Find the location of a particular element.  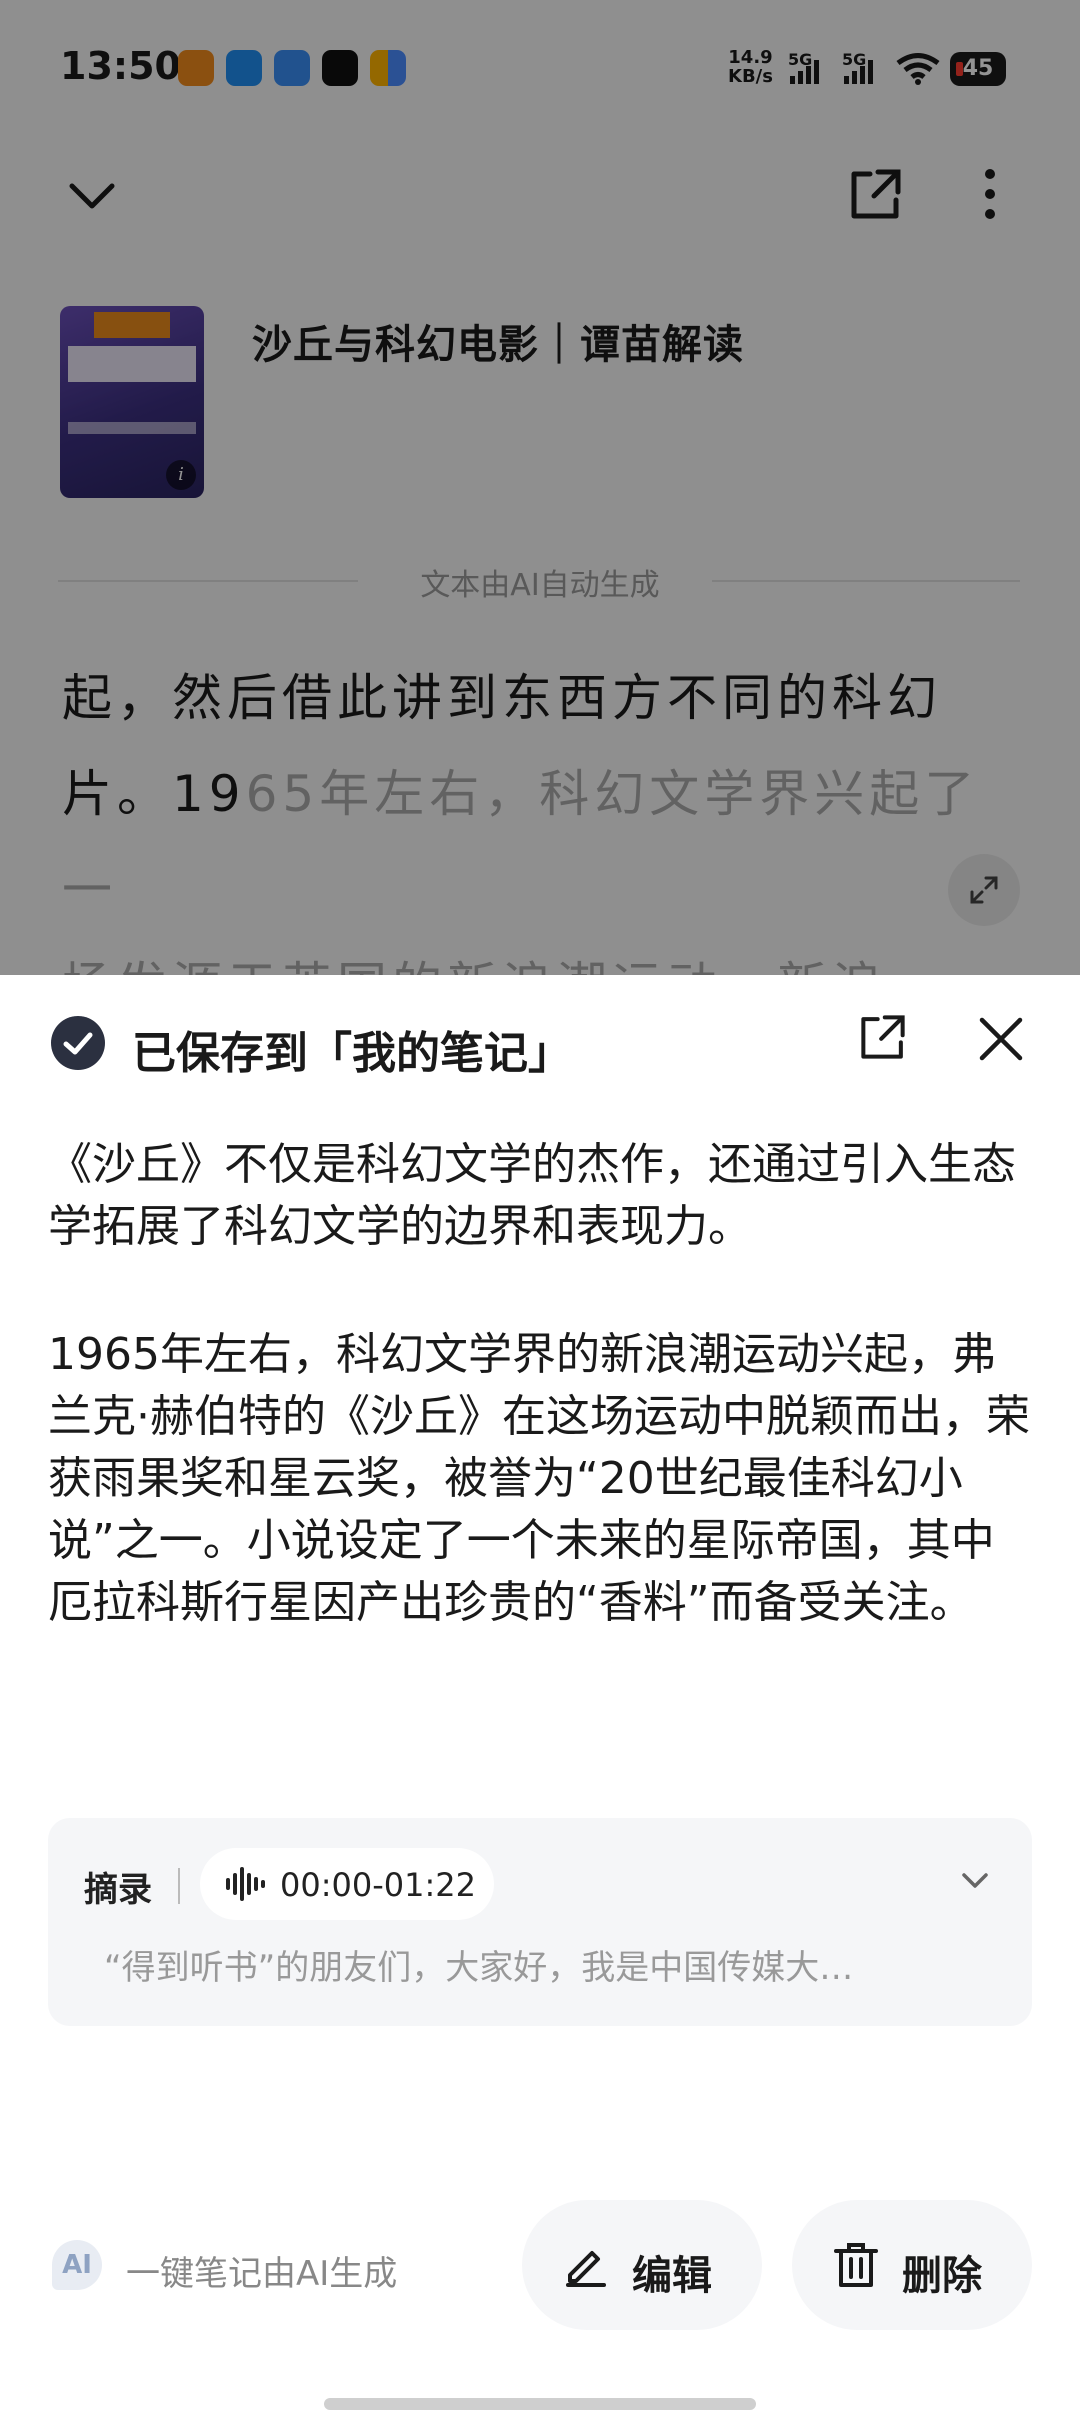

edit-label: 编辑 is located at coordinates (672, 2276).